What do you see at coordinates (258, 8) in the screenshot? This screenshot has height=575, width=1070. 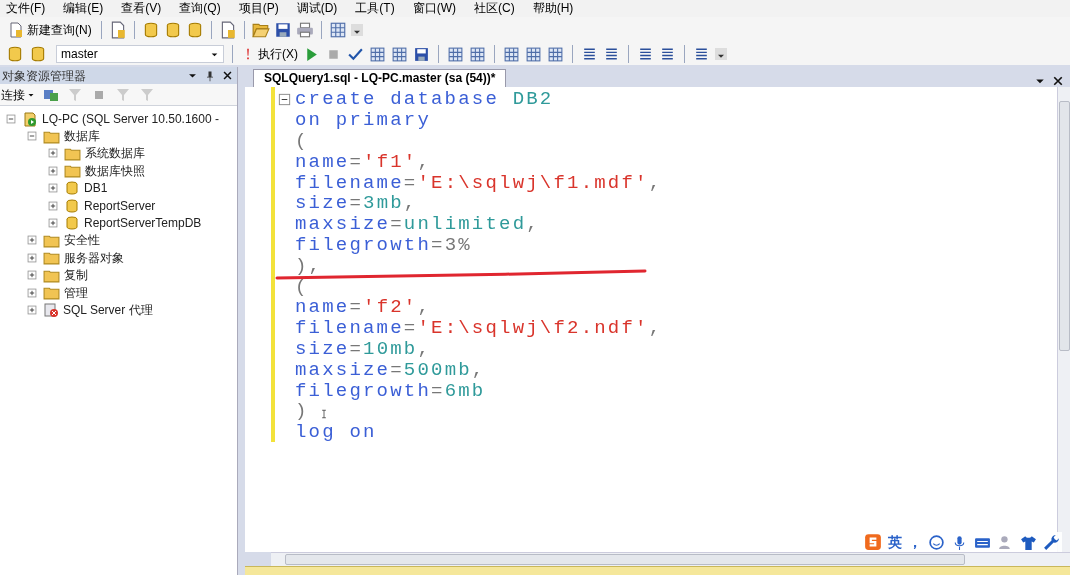 I see `menu-item: 项目(P)` at bounding box center [258, 8].